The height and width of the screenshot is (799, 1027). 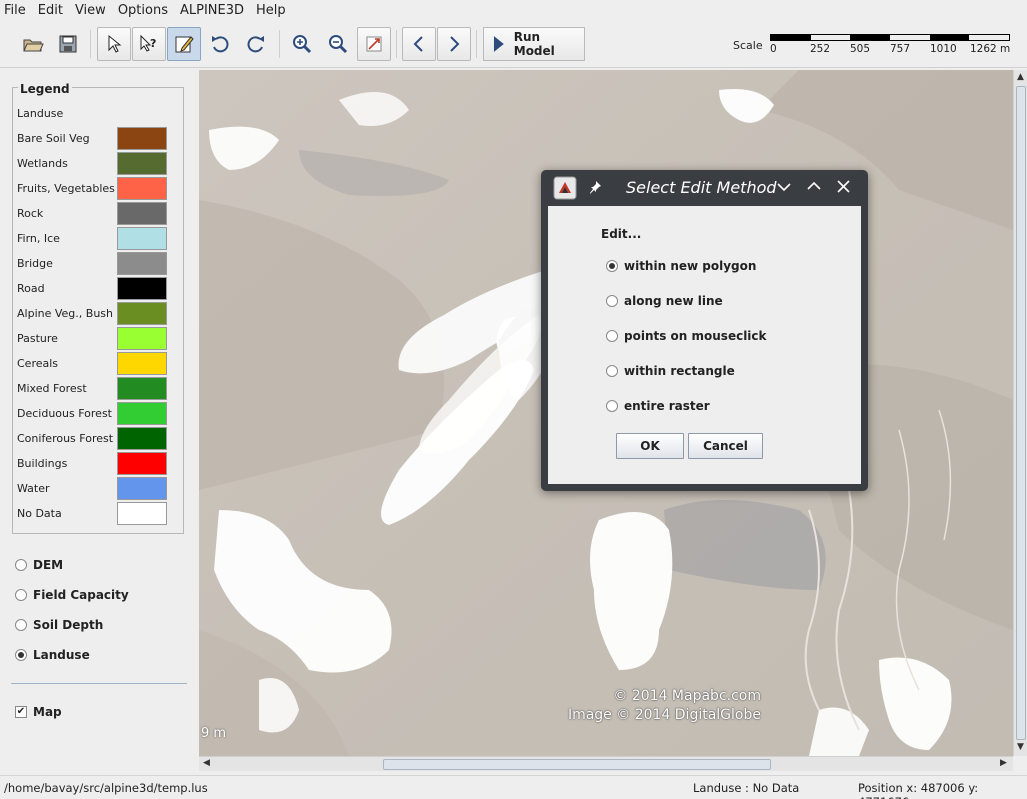 I want to click on scroll-down-icon: ▼, so click(x=1020, y=747).